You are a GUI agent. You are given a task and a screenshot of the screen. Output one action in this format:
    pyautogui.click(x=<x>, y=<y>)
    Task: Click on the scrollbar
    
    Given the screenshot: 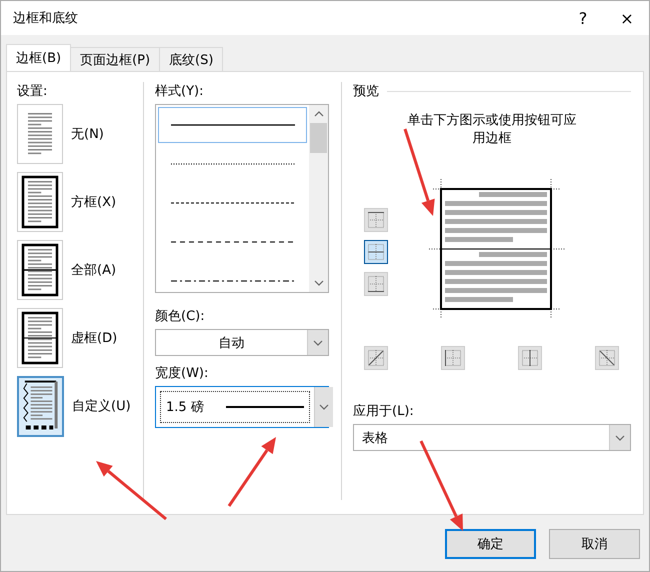 What is the action you would take?
    pyautogui.click(x=318, y=198)
    